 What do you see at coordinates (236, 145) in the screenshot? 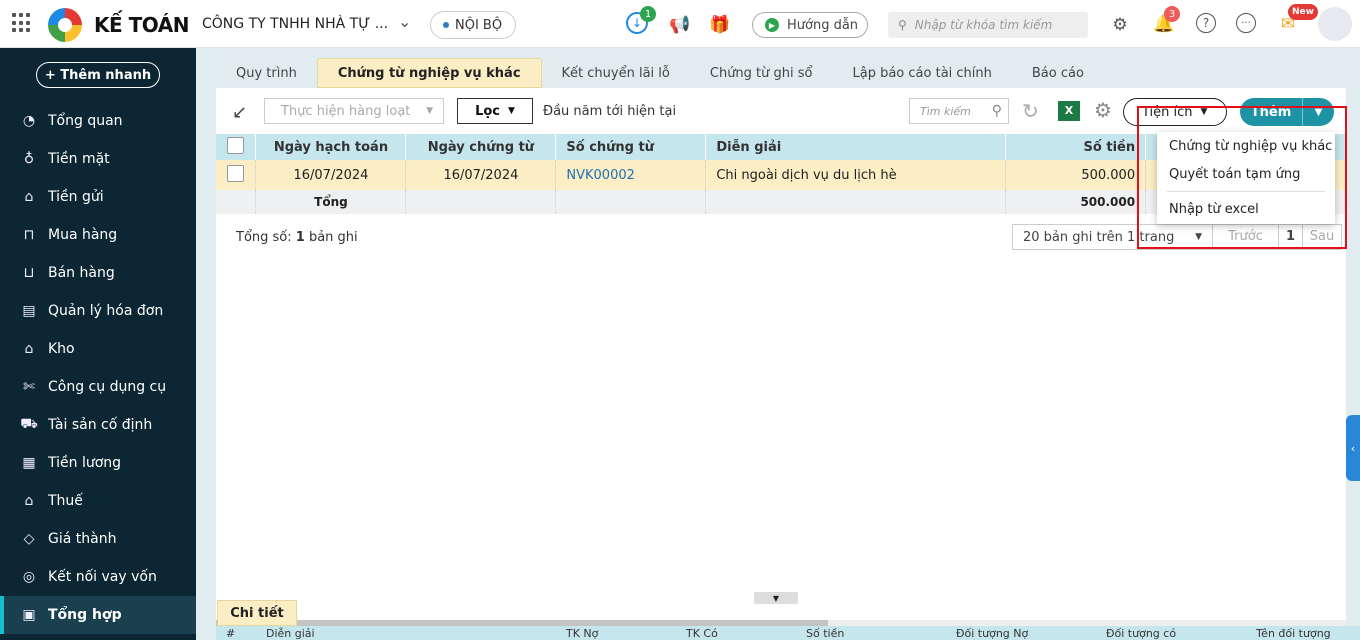
I see `select-all-checkbox` at bounding box center [236, 145].